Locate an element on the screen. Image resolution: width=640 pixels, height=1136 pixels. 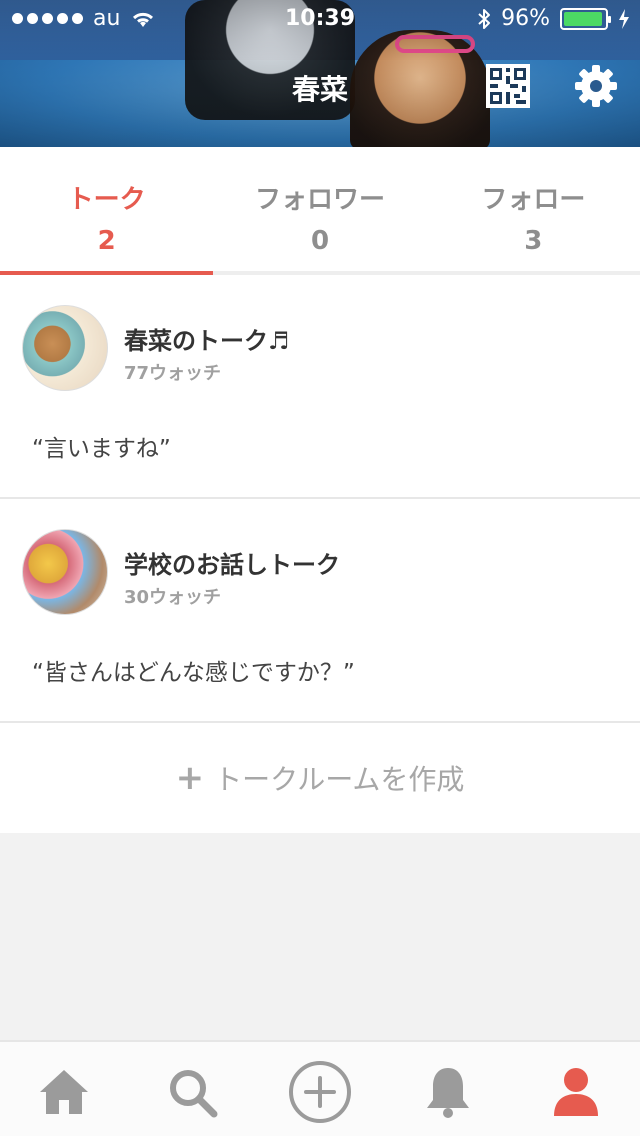
tab-talk: トーク 2 is located at coordinates (107, 211).